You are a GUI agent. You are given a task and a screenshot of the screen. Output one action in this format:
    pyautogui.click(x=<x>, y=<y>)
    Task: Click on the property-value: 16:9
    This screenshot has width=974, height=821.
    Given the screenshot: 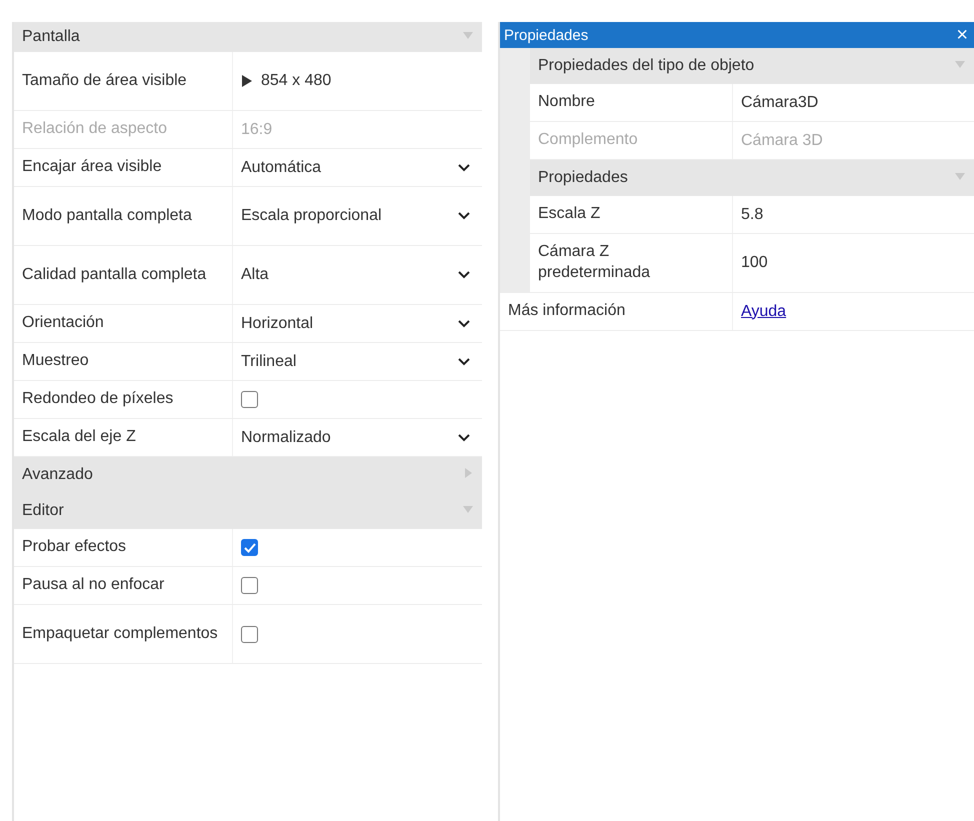 What is the action you would take?
    pyautogui.click(x=257, y=129)
    